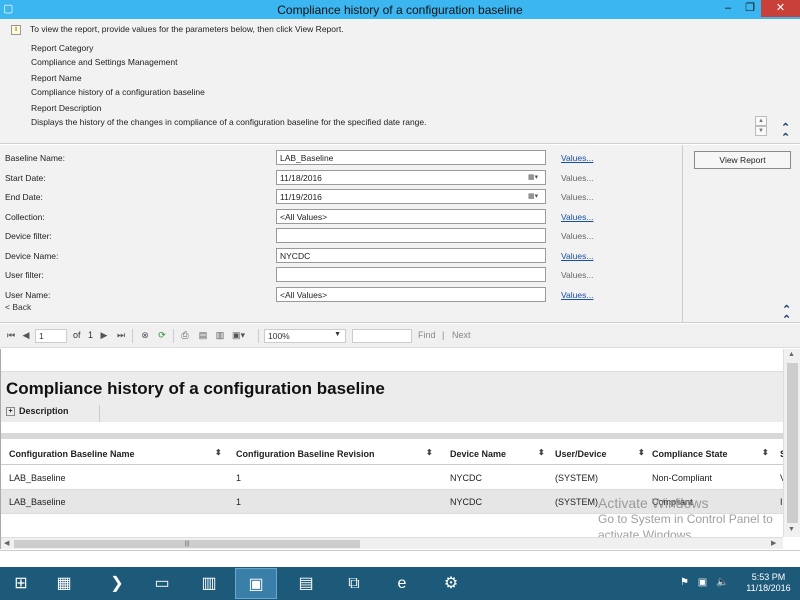  What do you see at coordinates (786, 315) in the screenshot?
I see `collapse-params-chevron-icon: ⌃ ⌃` at bounding box center [786, 315].